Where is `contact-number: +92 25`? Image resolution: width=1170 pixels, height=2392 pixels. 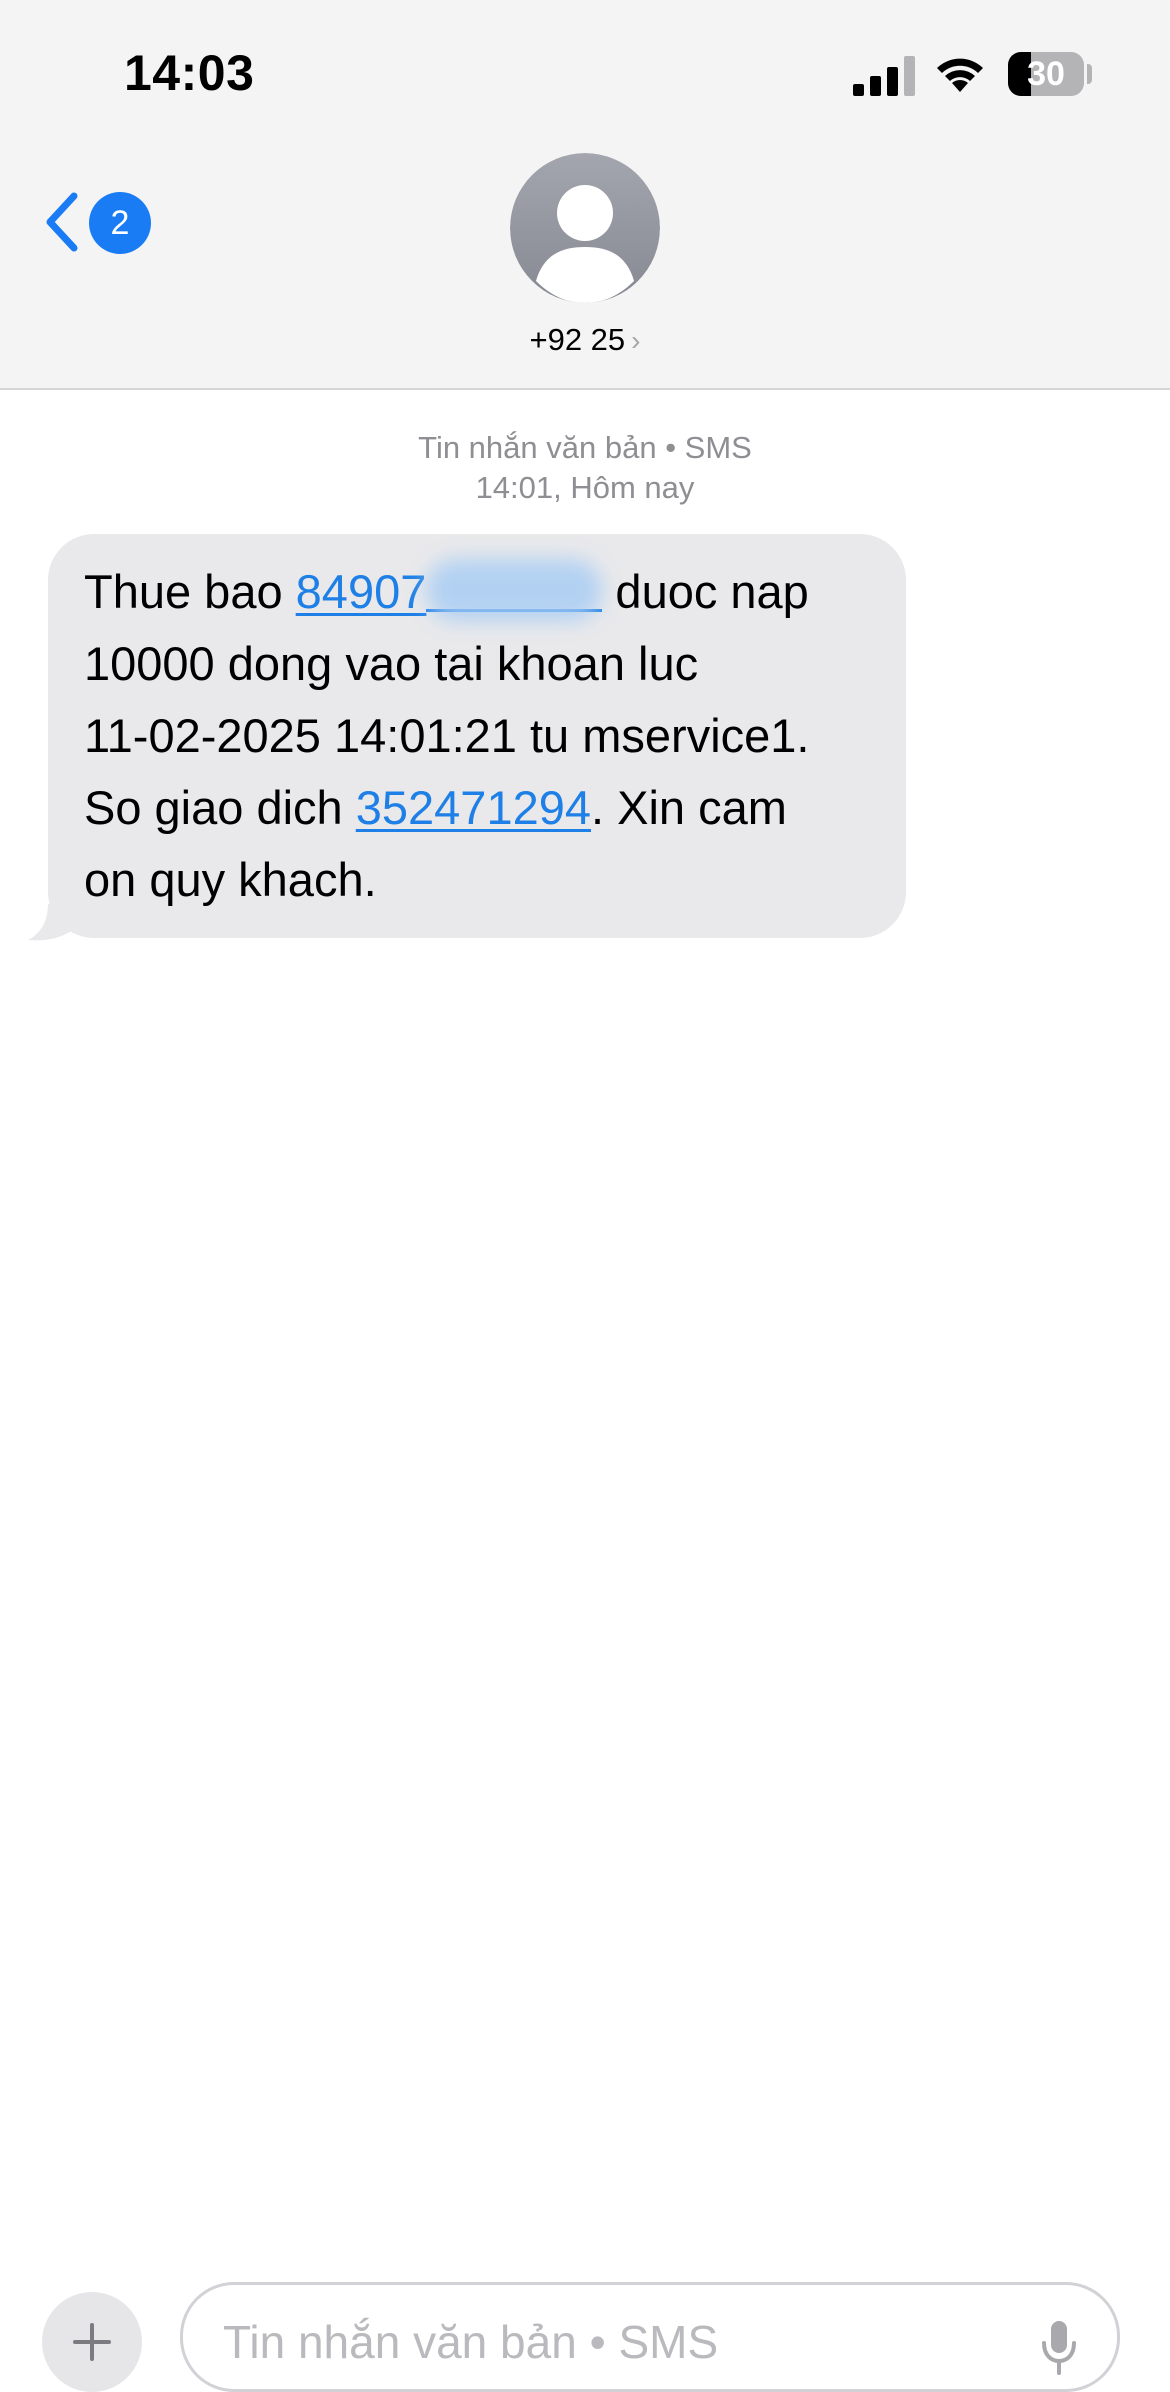 contact-number: +92 25 is located at coordinates (577, 339).